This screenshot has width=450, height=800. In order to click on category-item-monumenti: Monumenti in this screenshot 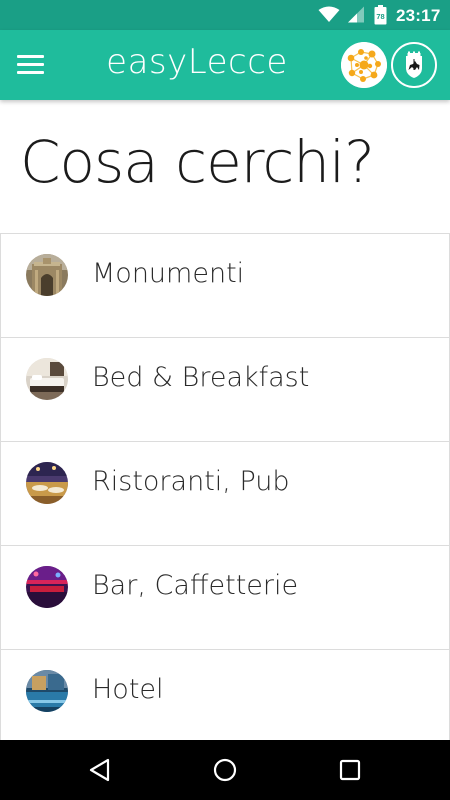, I will do `click(225, 285)`.